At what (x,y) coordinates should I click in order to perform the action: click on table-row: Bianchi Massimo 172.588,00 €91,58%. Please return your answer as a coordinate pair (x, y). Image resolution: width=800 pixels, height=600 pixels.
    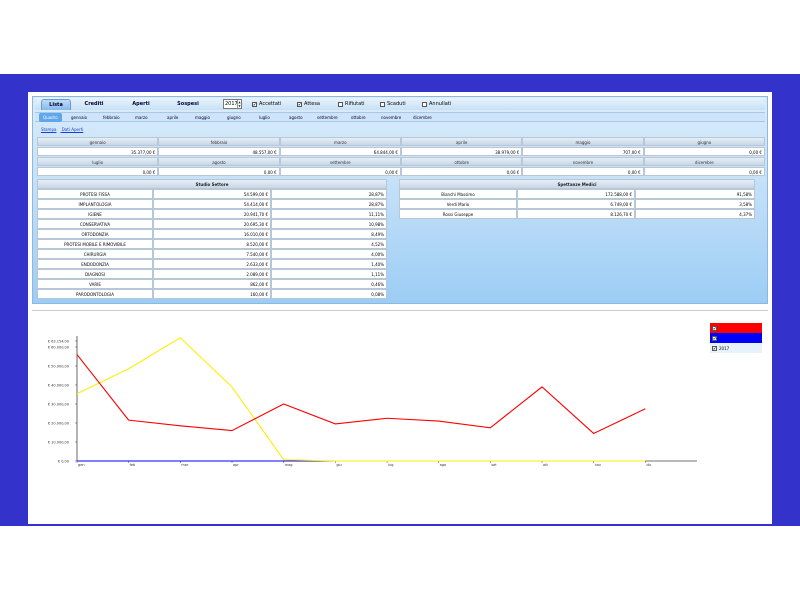
    Looking at the image, I should click on (577, 194).